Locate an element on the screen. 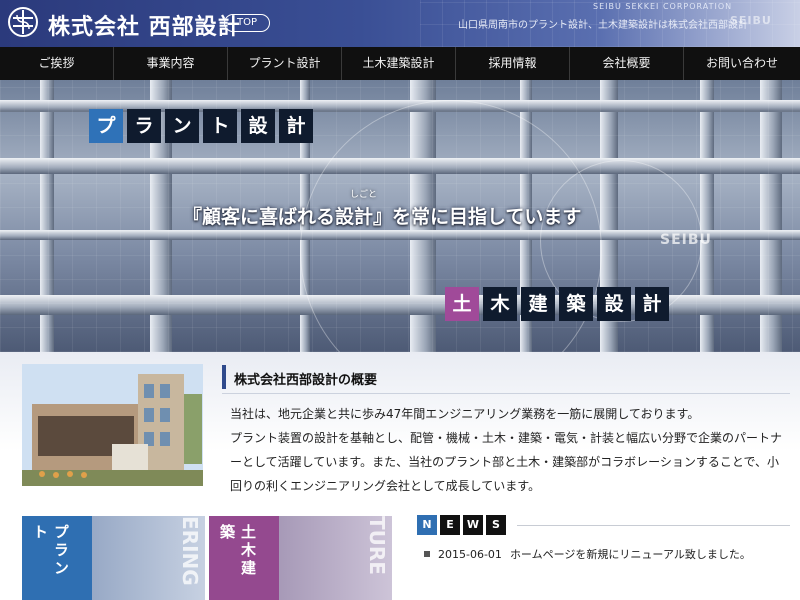 The height and width of the screenshot is (600, 800). company-logo-icon is located at coordinates (23, 22).